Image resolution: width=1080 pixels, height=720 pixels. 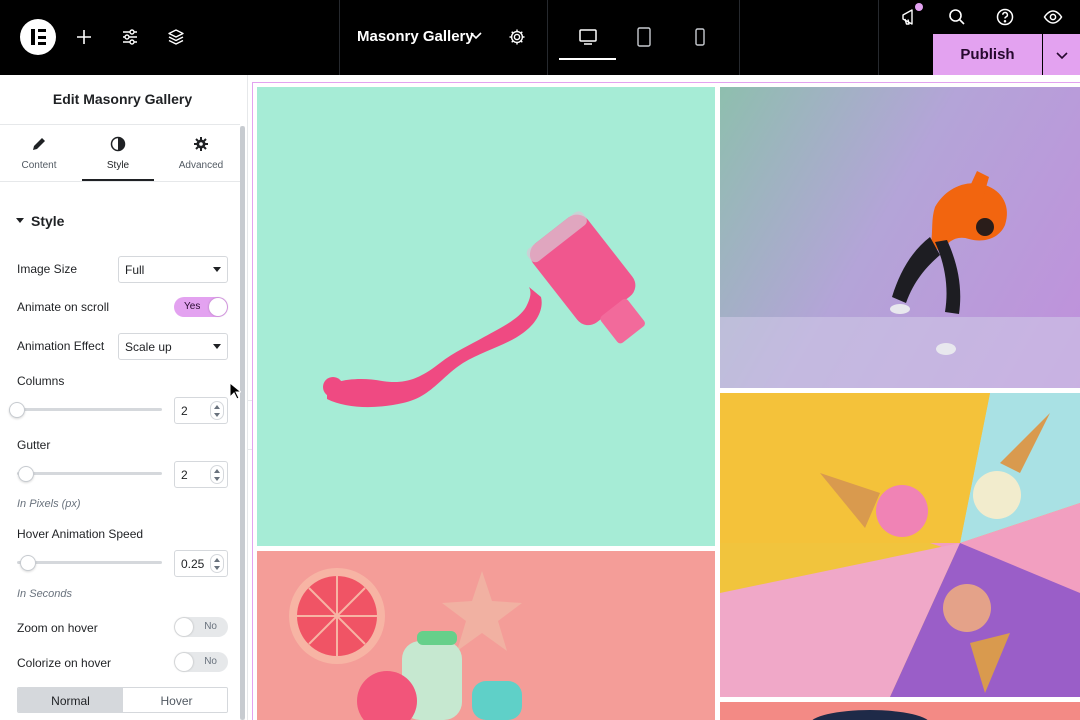 I want to click on elementor-logo-icon, so click(x=38, y=37).